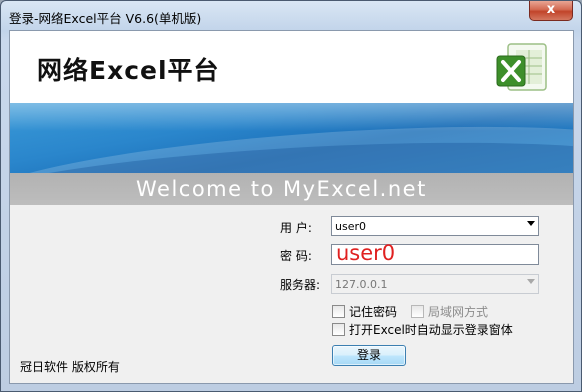 The height and width of the screenshot is (392, 582). I want to click on lan-mode-label: 局域网方式, so click(458, 312).